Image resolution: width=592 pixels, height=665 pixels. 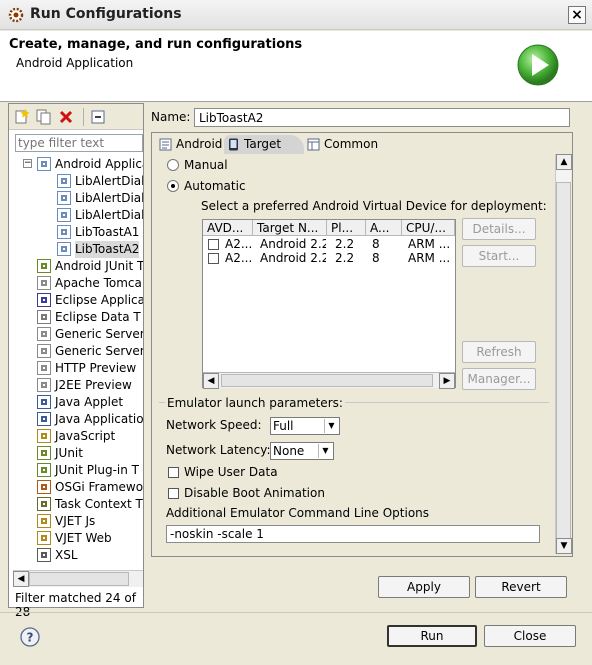 What do you see at coordinates (44, 300) in the screenshot?
I see `eclipse-icon` at bounding box center [44, 300].